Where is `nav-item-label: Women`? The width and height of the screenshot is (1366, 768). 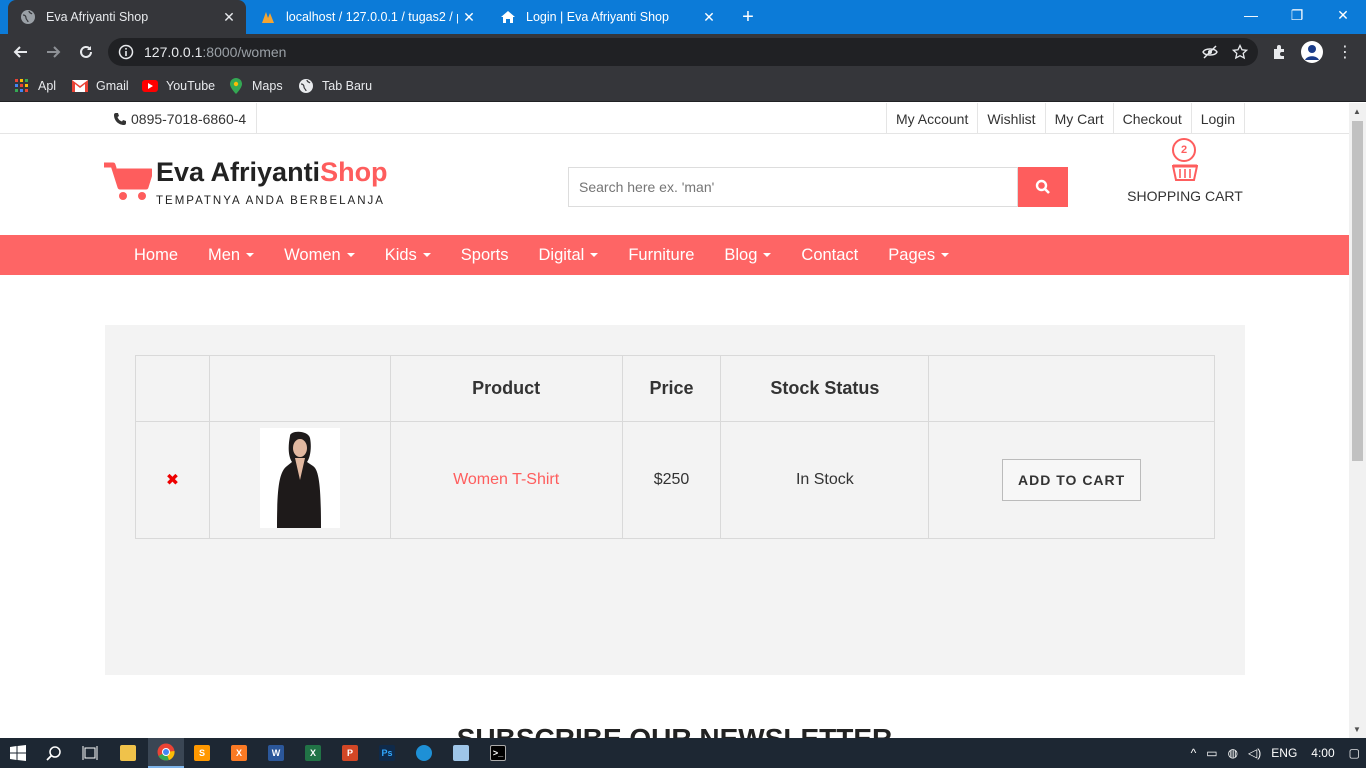
nav-item-label: Women is located at coordinates (312, 254).